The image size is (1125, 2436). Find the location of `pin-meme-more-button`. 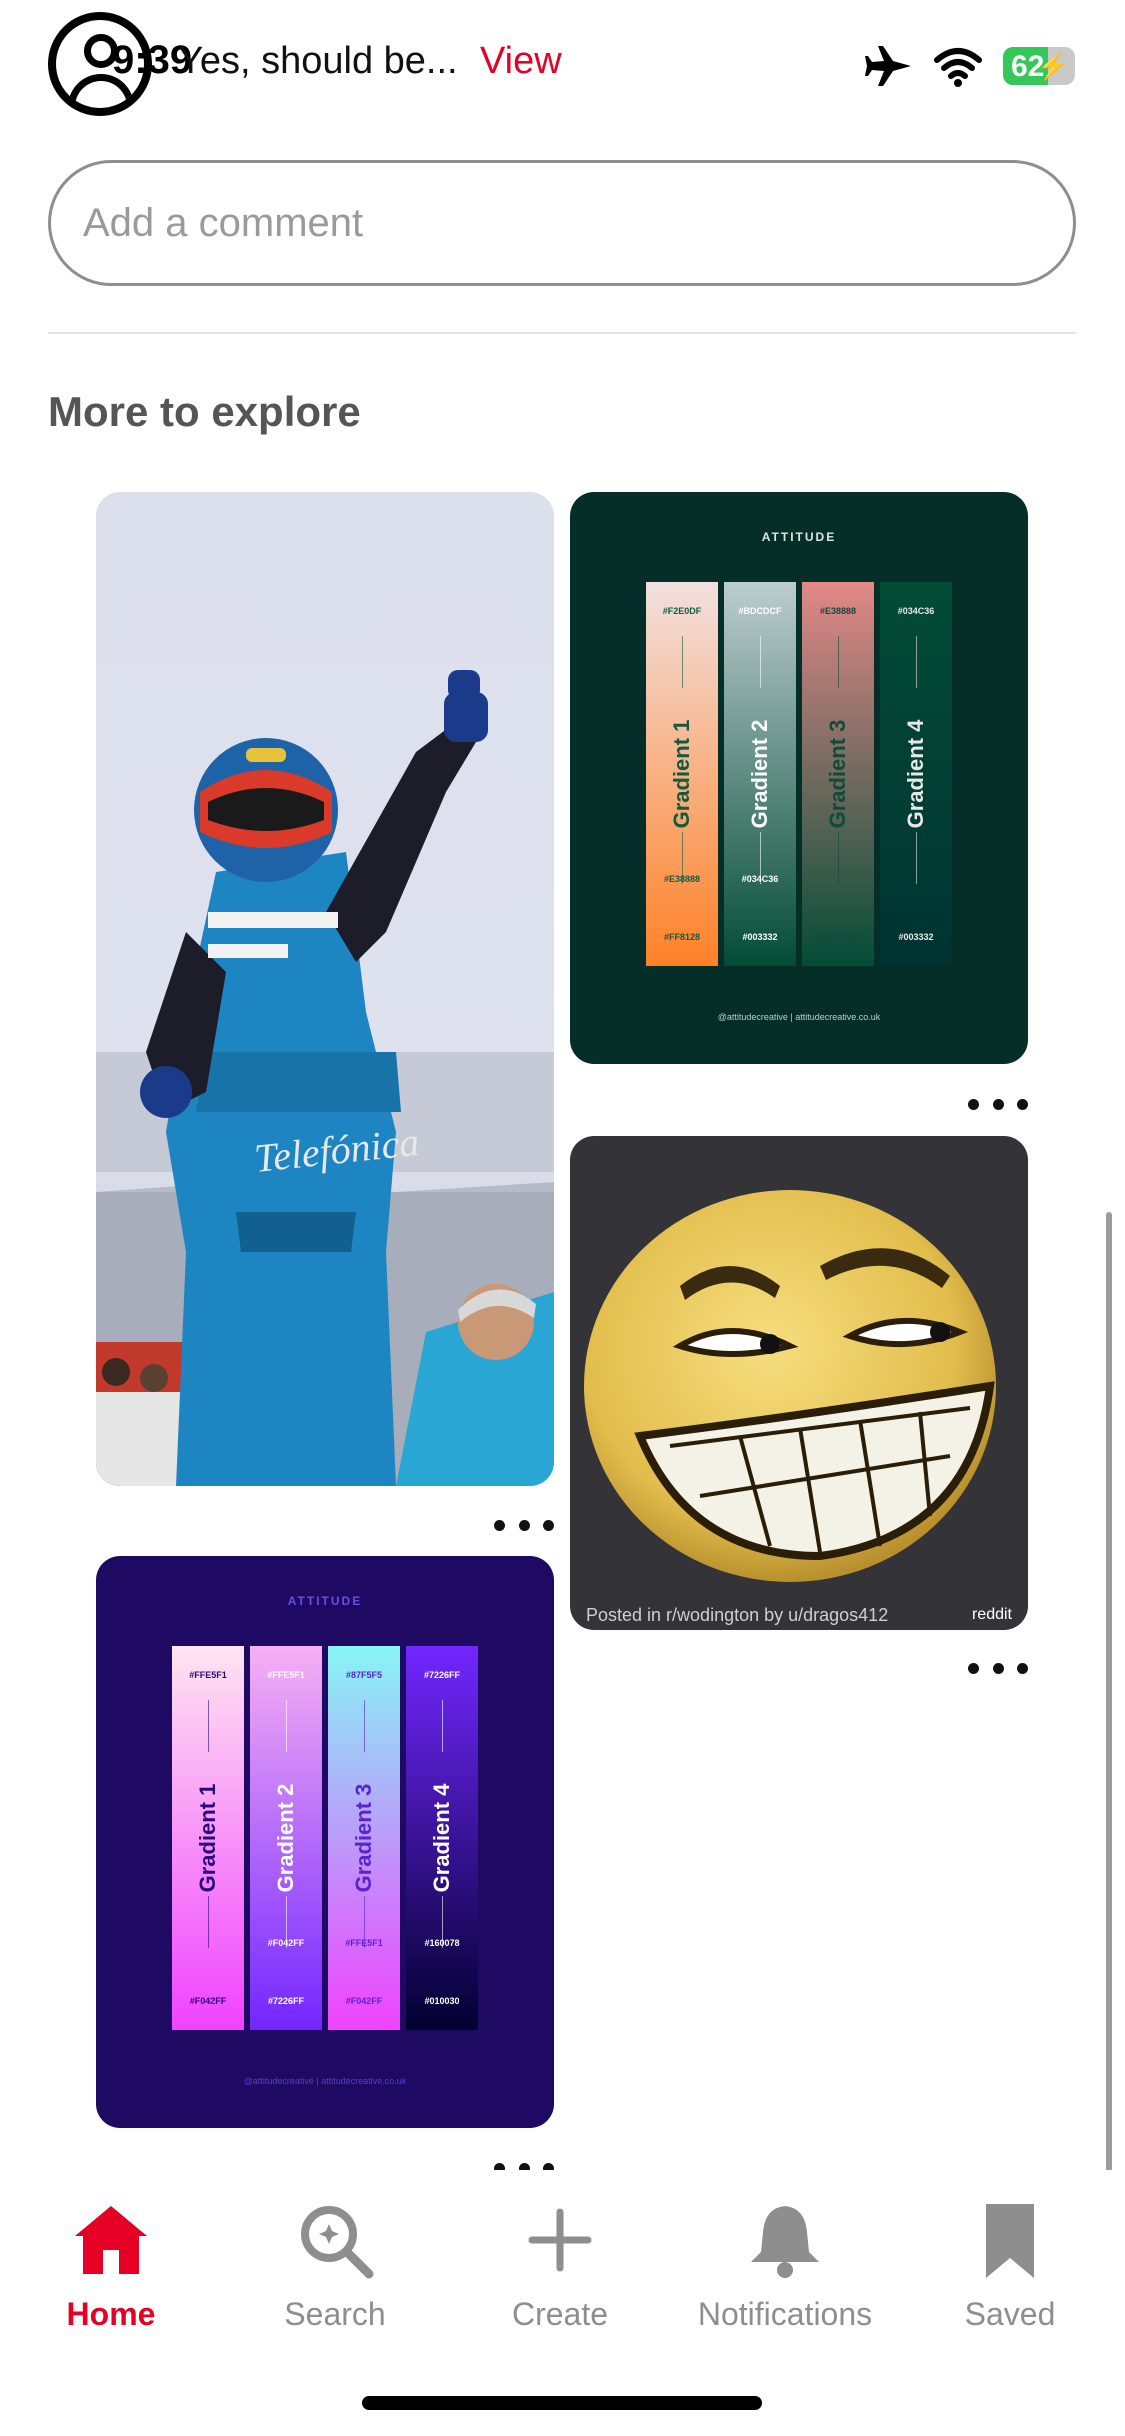

pin-meme-more-button is located at coordinates (998, 1668).